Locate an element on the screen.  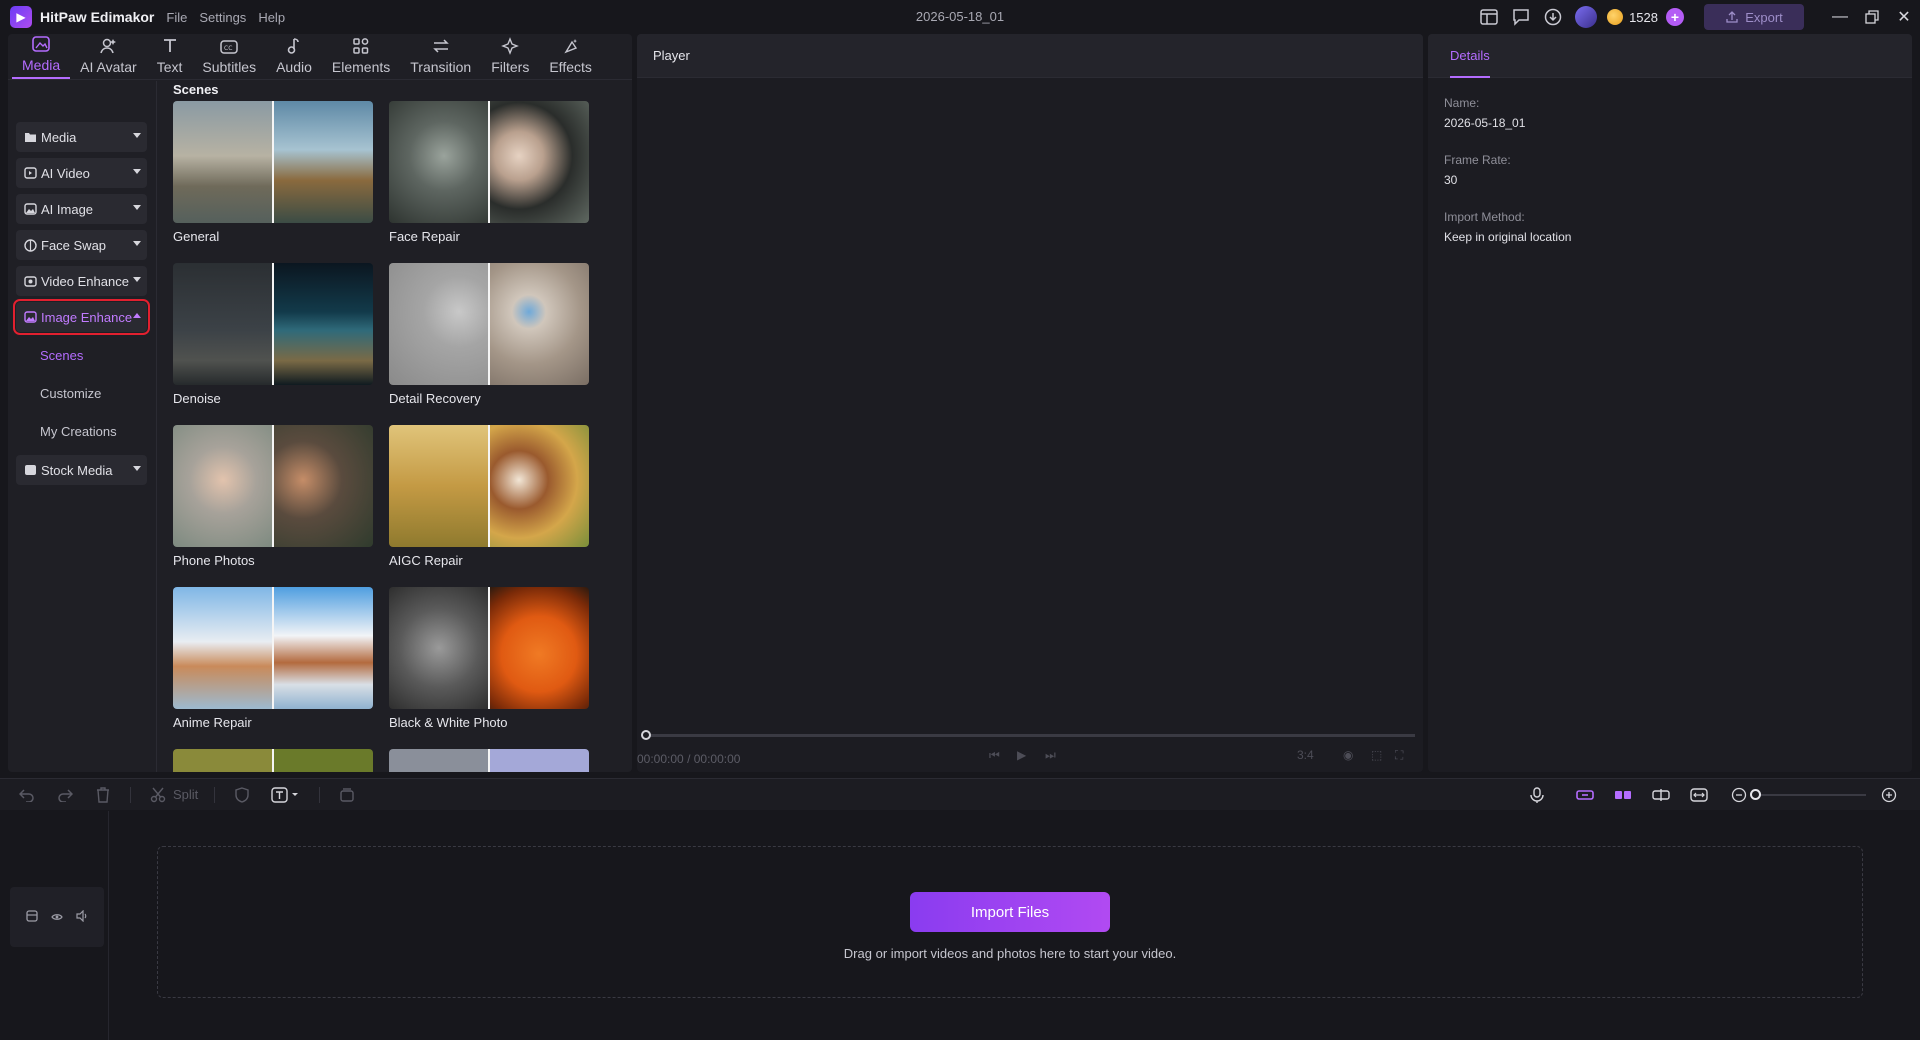
crop-icon: ⬚ is located at coordinates (1376, 755).